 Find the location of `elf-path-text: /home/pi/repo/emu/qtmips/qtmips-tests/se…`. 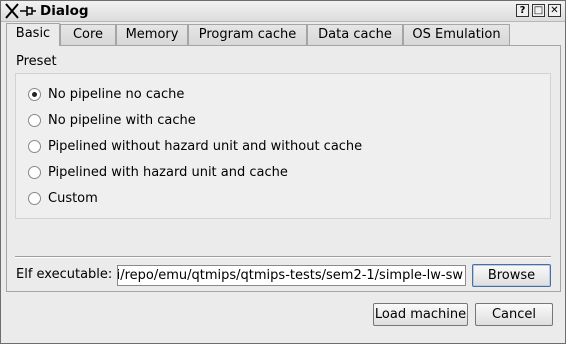

elf-path-text: /home/pi/repo/emu/qtmips/qtmips-tests/se… is located at coordinates (290, 275).